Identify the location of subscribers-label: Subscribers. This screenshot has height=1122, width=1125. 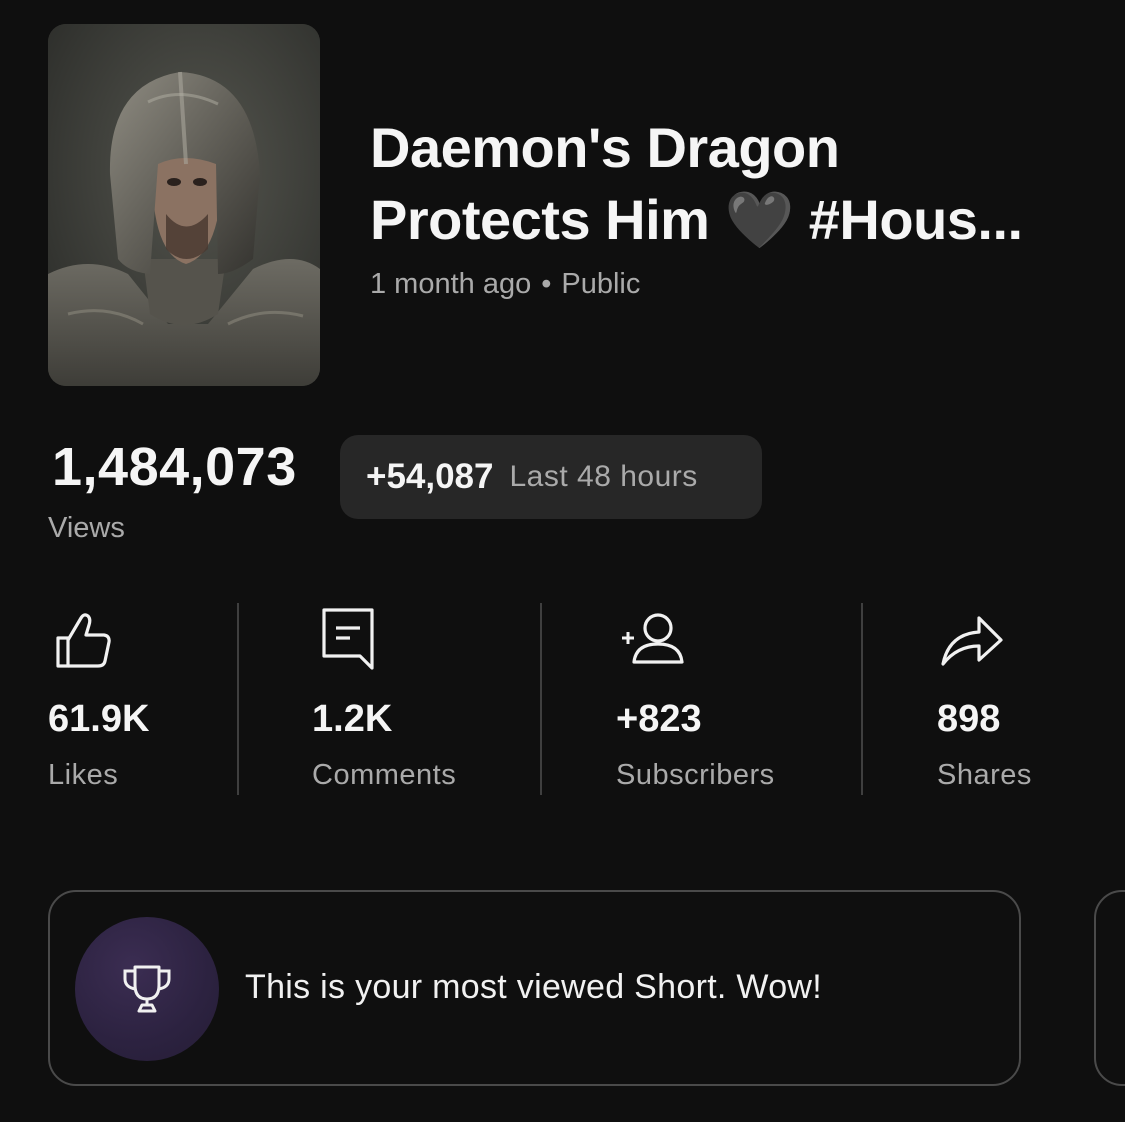
(695, 775).